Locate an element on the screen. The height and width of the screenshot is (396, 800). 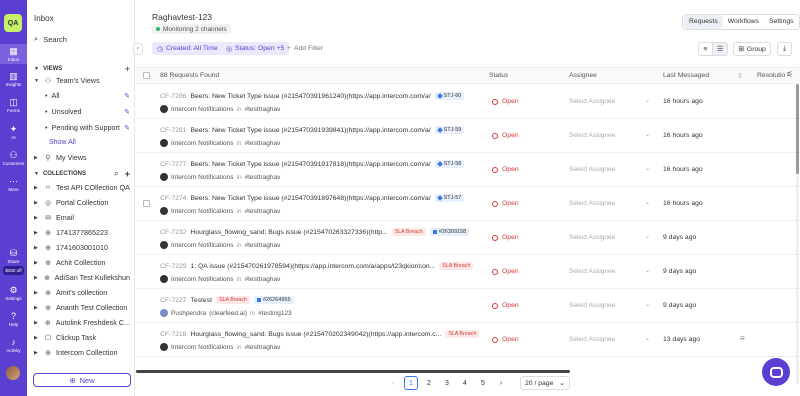
request-id: CF-7218 is located at coordinates (173, 334).